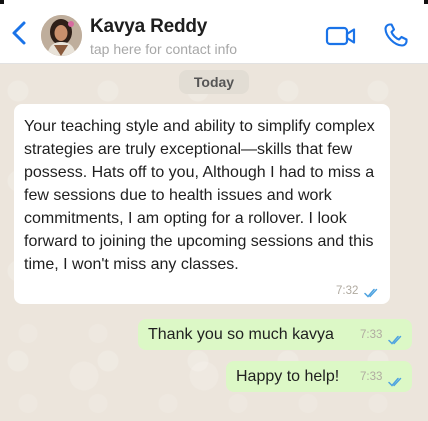 This screenshot has height=421, width=428. Describe the element at coordinates (241, 334) in the screenshot. I see `message-text: Thank you so much kavya` at that location.